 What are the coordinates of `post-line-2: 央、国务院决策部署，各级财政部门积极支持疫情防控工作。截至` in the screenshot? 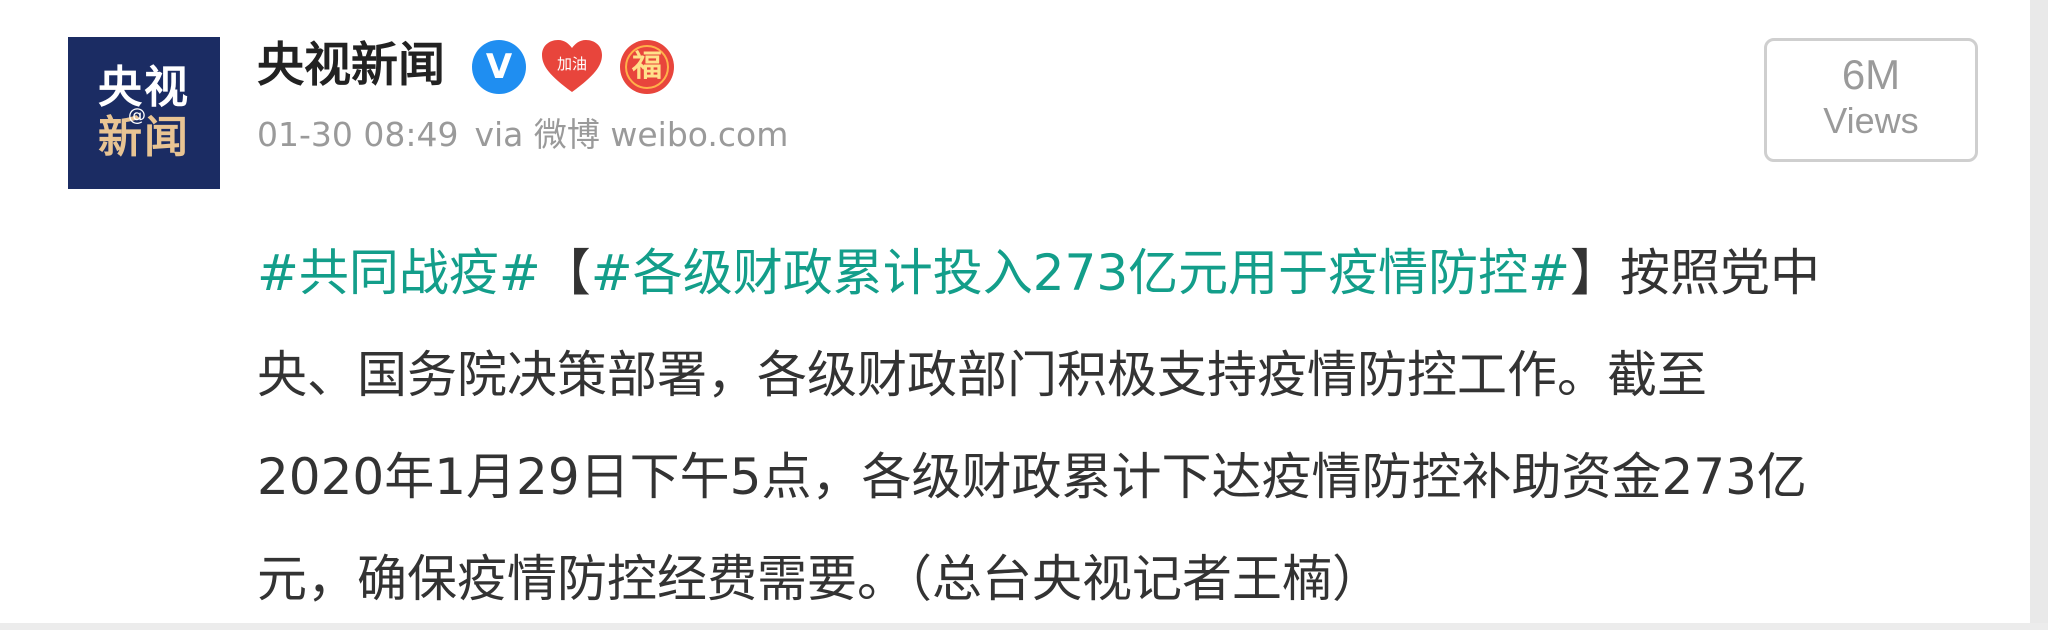 It's located at (982, 375).